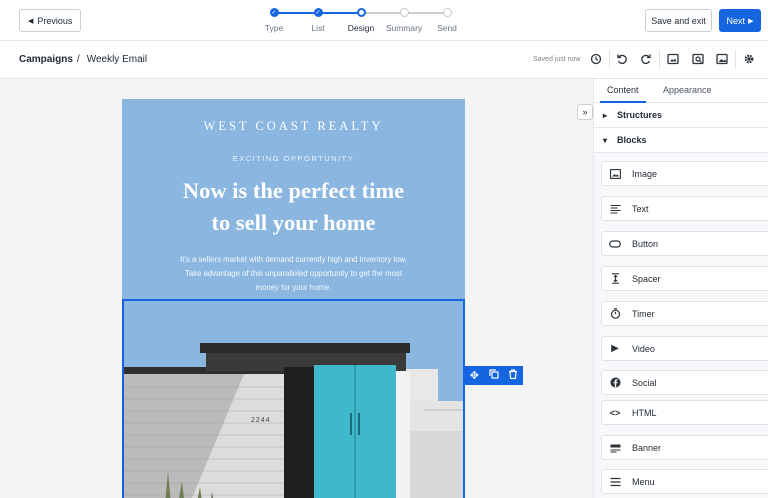 The image size is (768, 498). I want to click on block-label: Timer, so click(643, 313).